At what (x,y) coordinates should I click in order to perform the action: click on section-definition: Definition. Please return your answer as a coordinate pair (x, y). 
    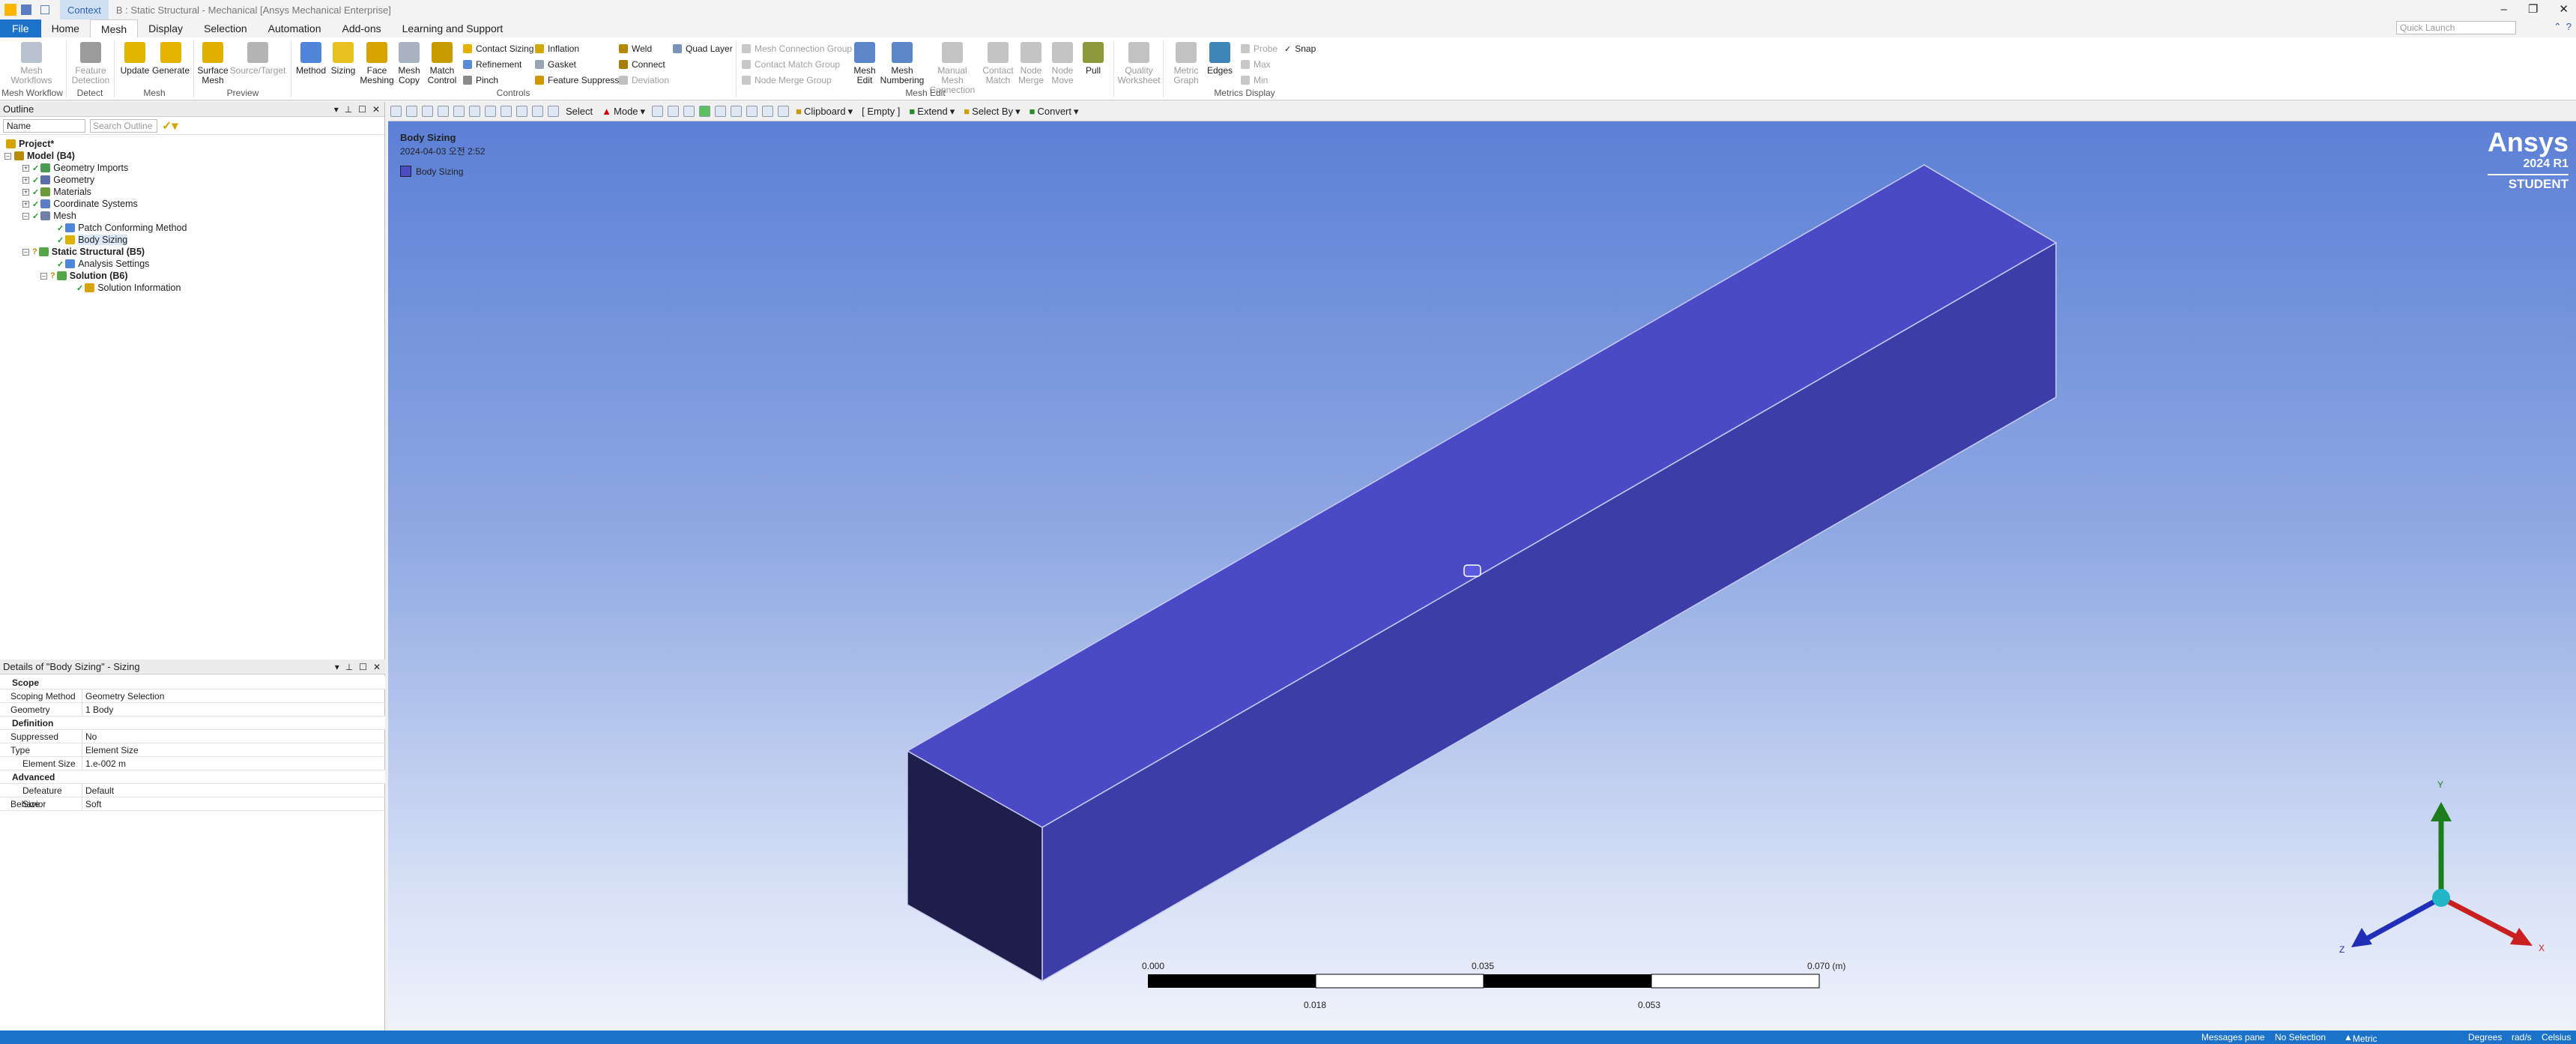
    Looking at the image, I should click on (192, 723).